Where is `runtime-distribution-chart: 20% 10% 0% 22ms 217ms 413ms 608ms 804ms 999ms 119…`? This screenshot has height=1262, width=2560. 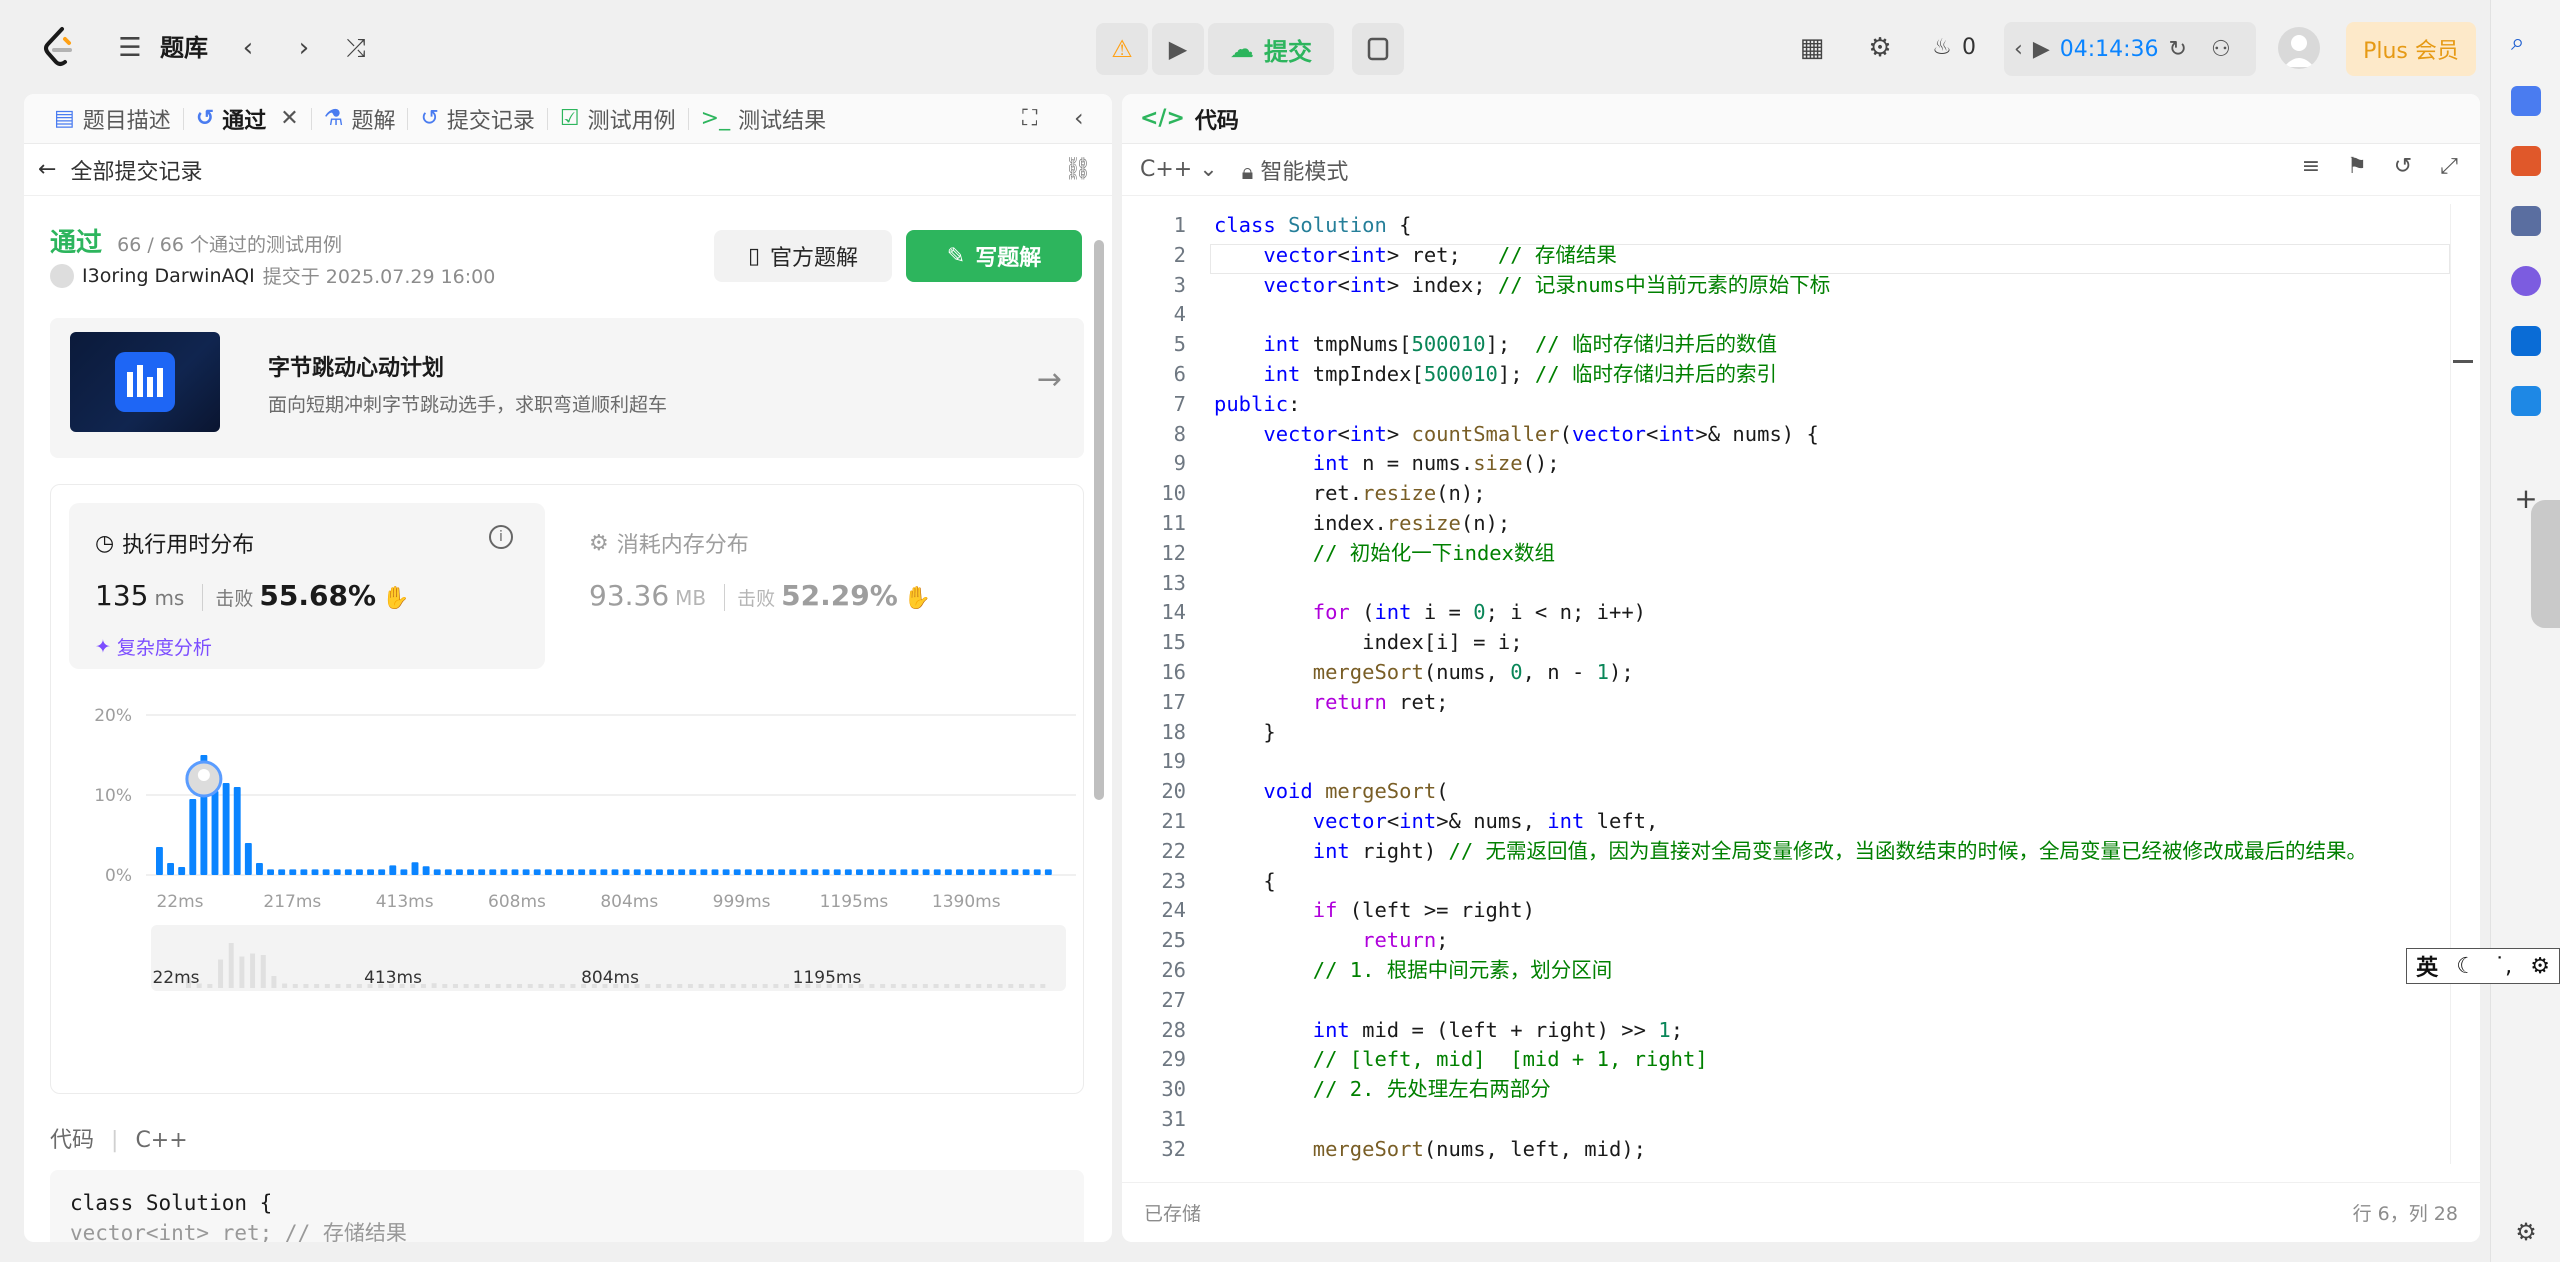
runtime-distribution-chart: 20% 10% 0% 22ms 217ms 413ms 608ms 804ms 999ms 119… is located at coordinates (581, 880).